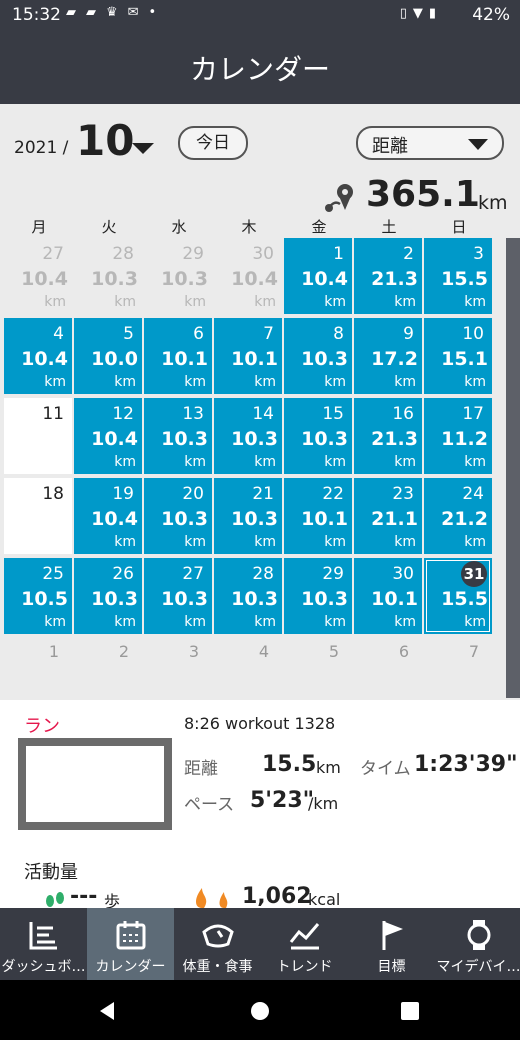 The width and height of the screenshot is (520, 1040). I want to click on day-number: 3, so click(194, 651).